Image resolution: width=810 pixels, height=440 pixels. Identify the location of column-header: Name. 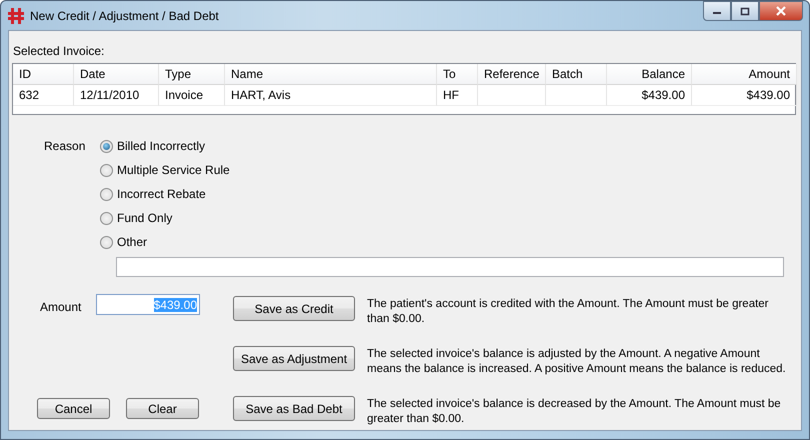
(331, 74).